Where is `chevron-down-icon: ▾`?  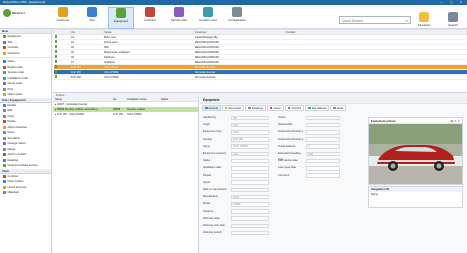 chevron-down-icon: ▾ is located at coordinates (24, 12).